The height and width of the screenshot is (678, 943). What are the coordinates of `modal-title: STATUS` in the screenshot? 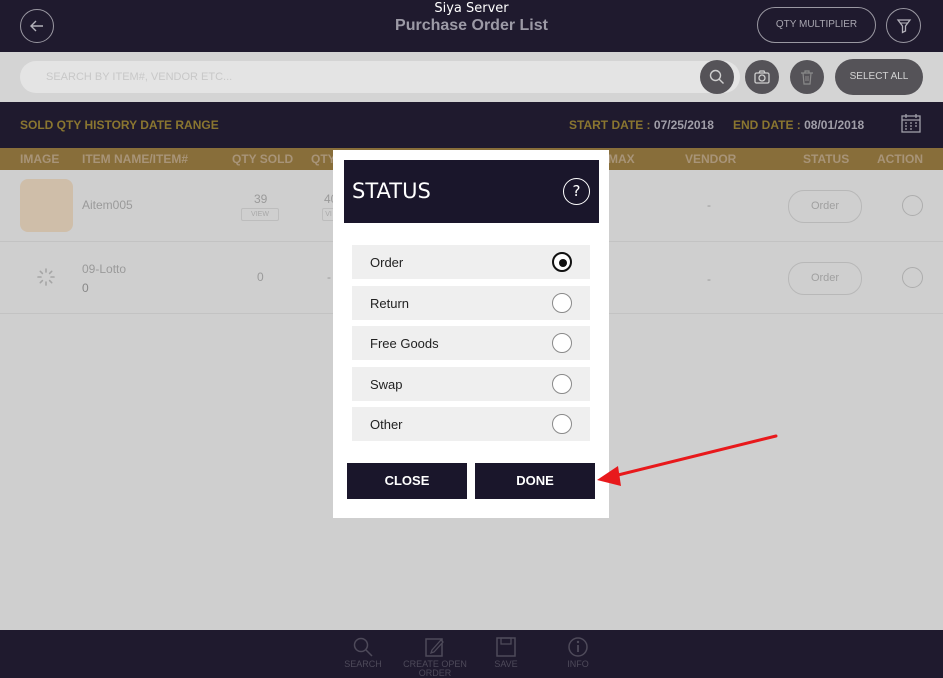 It's located at (391, 191).